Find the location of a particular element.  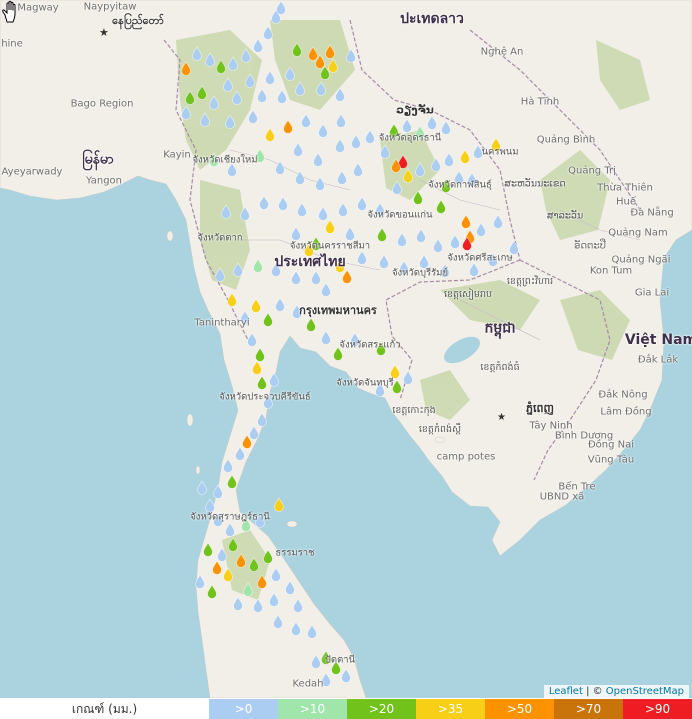

legend-bin-label: >70 is located at coordinates (588, 709).